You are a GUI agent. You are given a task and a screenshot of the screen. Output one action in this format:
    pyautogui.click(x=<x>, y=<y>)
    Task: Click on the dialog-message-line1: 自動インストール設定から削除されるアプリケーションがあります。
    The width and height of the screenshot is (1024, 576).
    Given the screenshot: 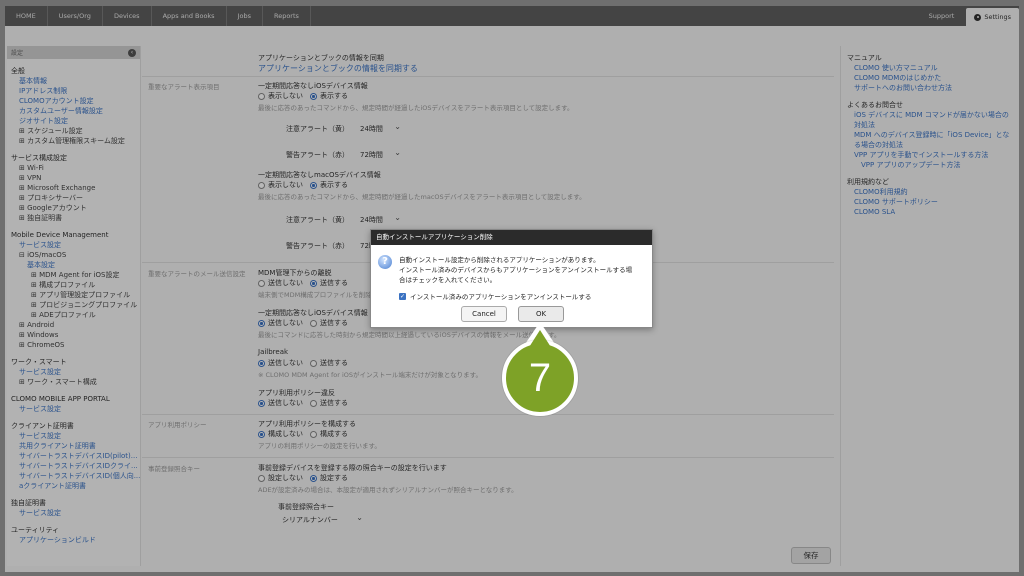 What is the action you would take?
    pyautogui.click(x=499, y=260)
    